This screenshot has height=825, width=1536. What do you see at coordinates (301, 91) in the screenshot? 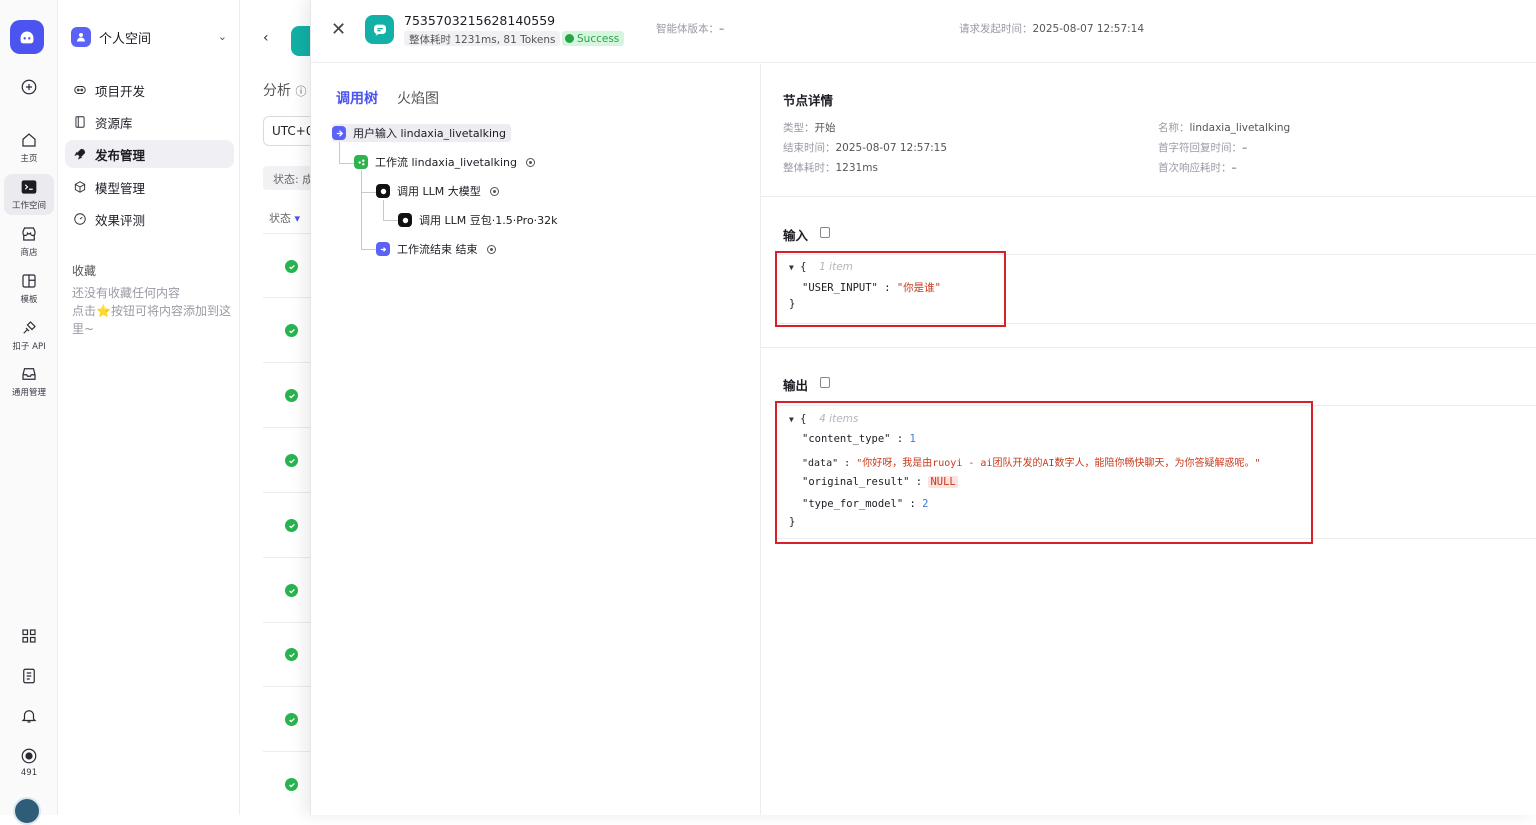
I see `info-icon: ⓘ` at bounding box center [301, 91].